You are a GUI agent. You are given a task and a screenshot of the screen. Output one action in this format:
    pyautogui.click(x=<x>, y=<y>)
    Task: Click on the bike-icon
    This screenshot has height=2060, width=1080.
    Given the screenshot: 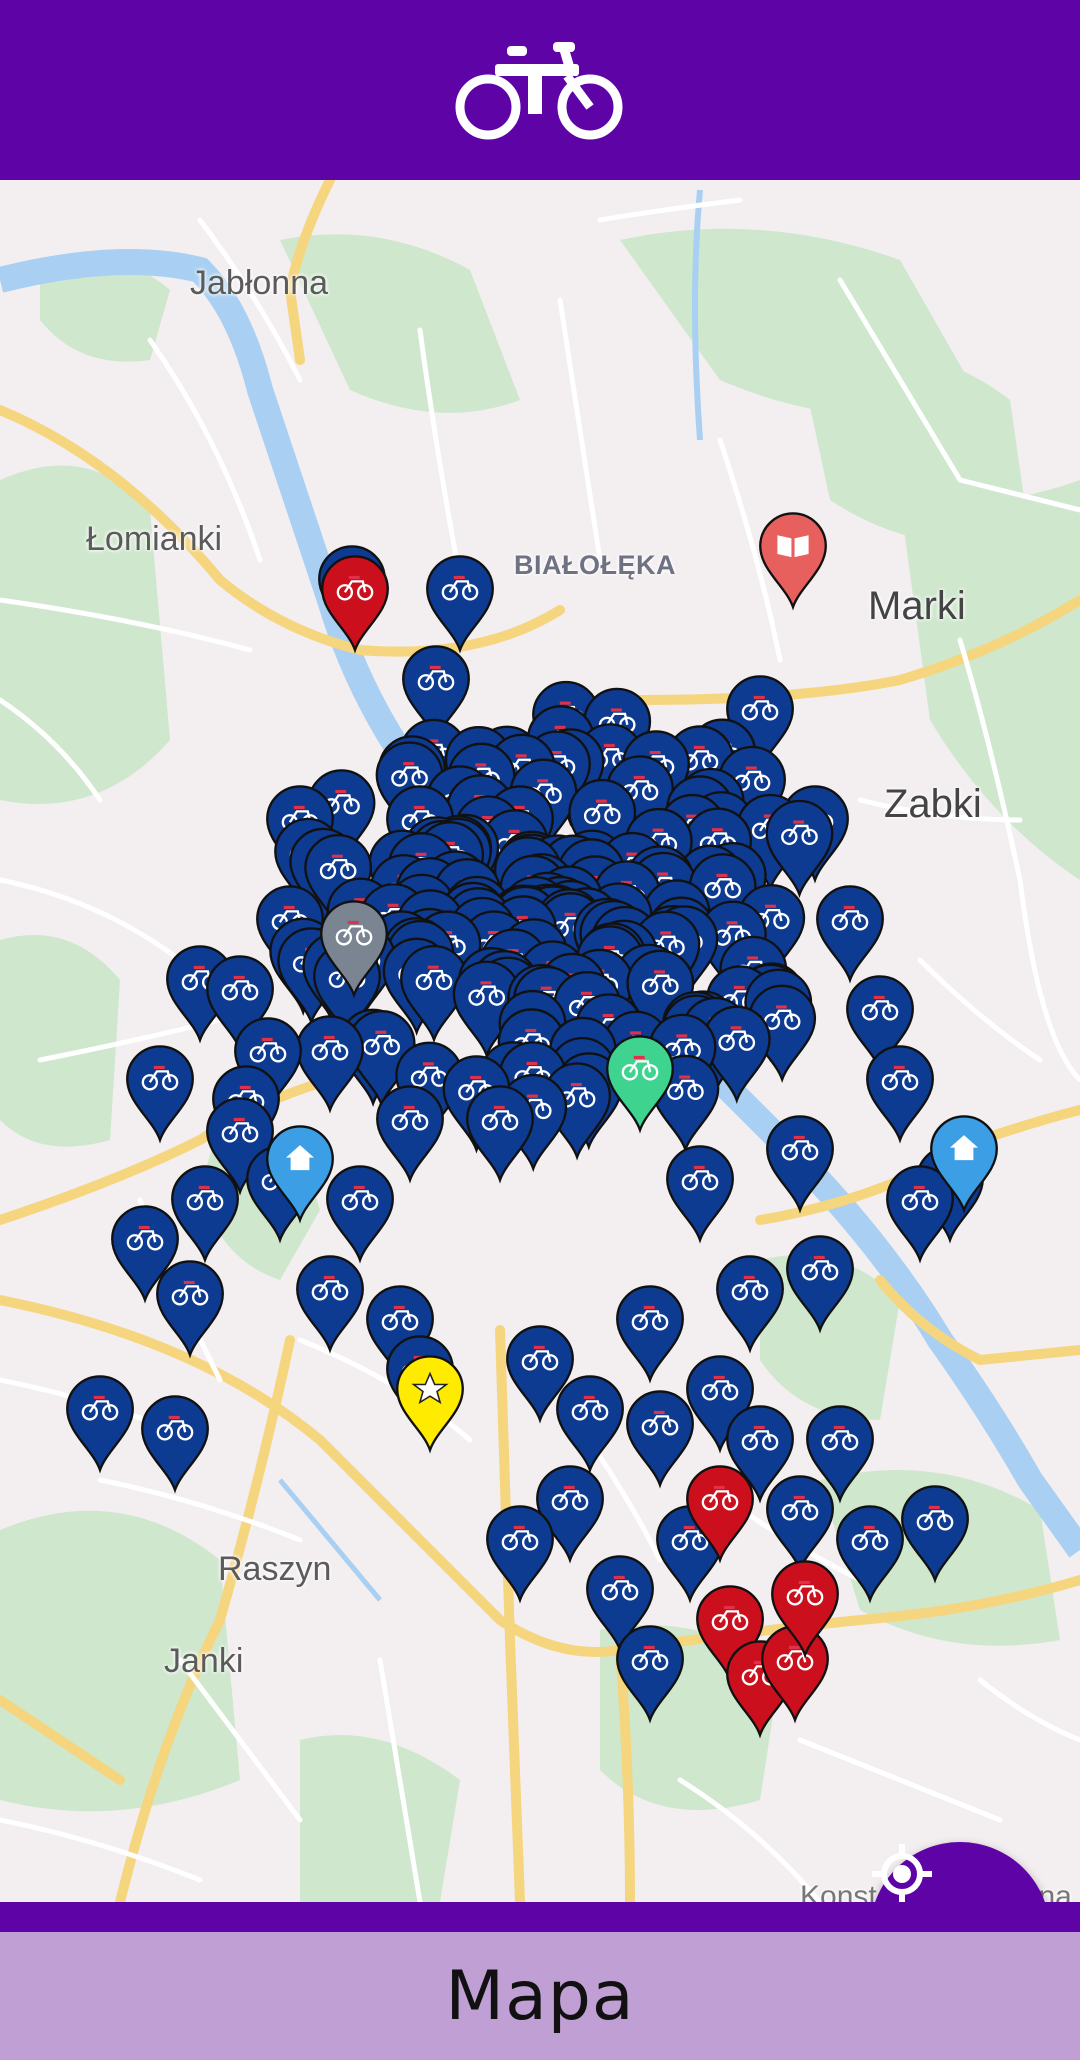 What is the action you would take?
    pyautogui.click(x=539, y=91)
    